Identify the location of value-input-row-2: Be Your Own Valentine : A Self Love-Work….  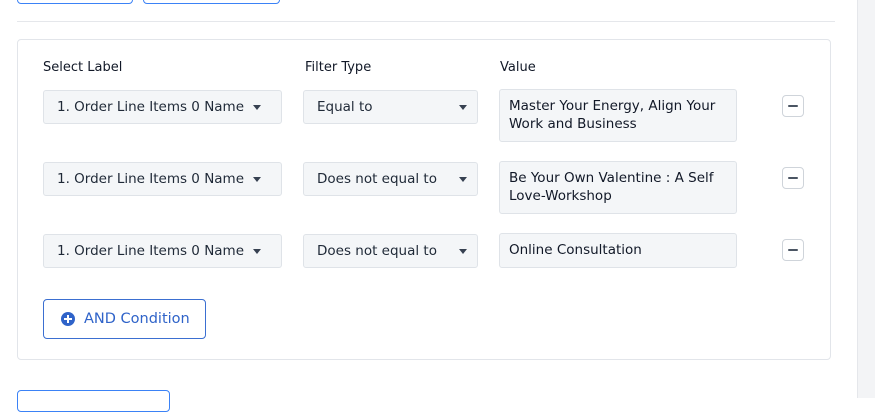
(618, 187).